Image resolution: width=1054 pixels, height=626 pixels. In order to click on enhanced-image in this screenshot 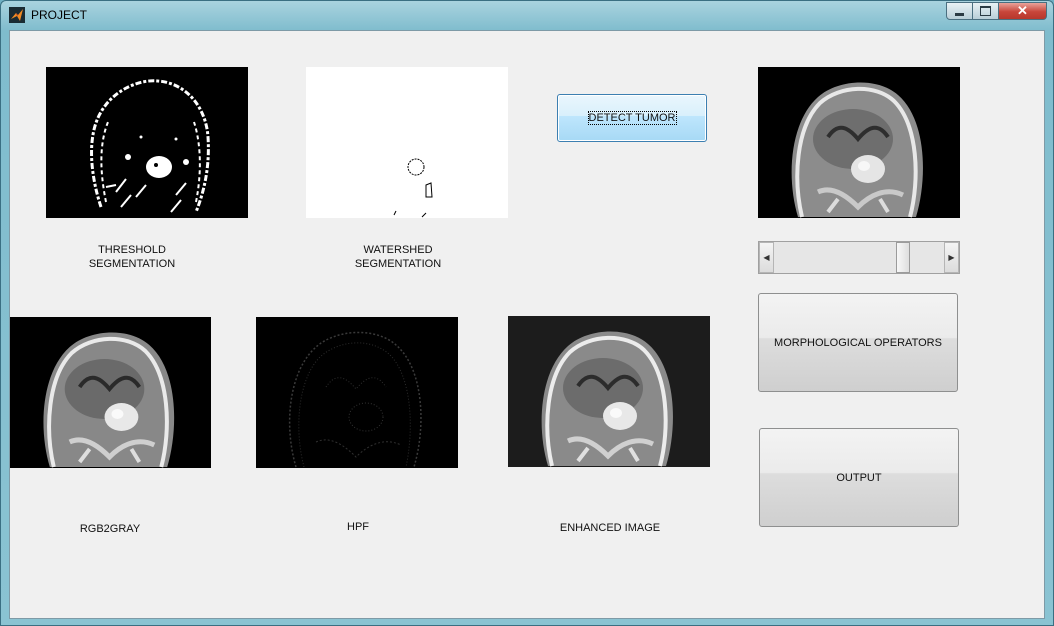, I will do `click(609, 391)`.